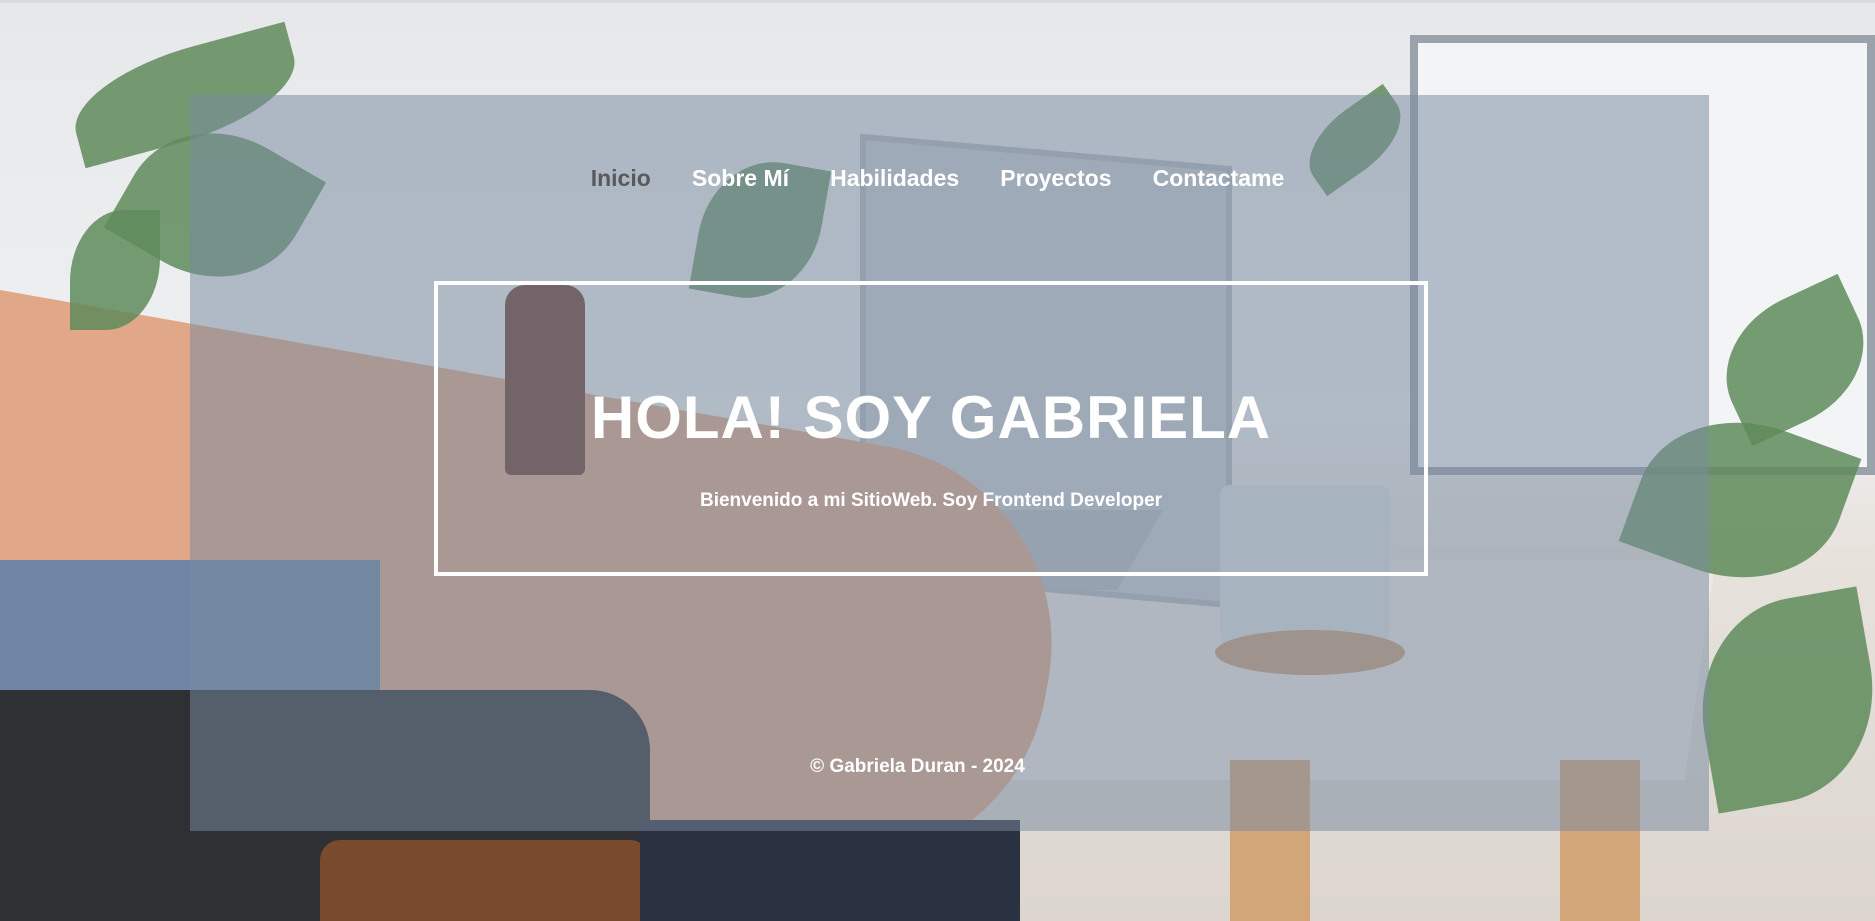 This screenshot has height=921, width=1875. Describe the element at coordinates (937, 1) in the screenshot. I see `top-edge` at that location.